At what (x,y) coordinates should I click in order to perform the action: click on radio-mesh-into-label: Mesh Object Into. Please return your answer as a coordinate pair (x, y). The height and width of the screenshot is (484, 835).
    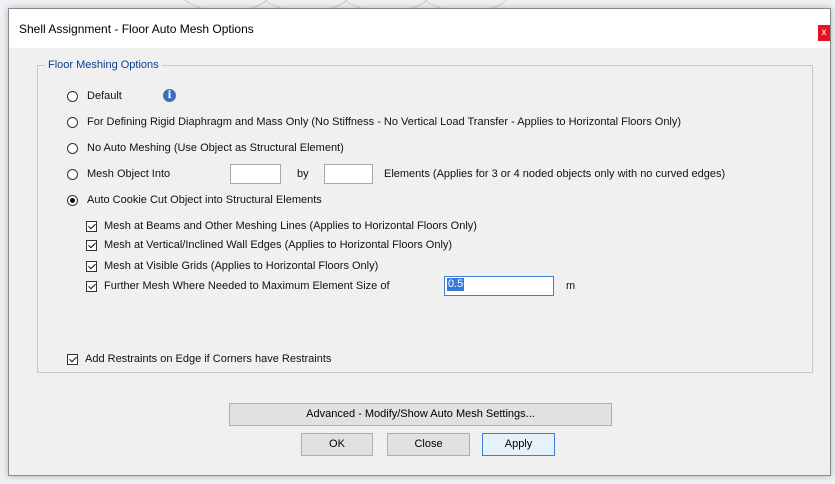
    Looking at the image, I should click on (129, 174).